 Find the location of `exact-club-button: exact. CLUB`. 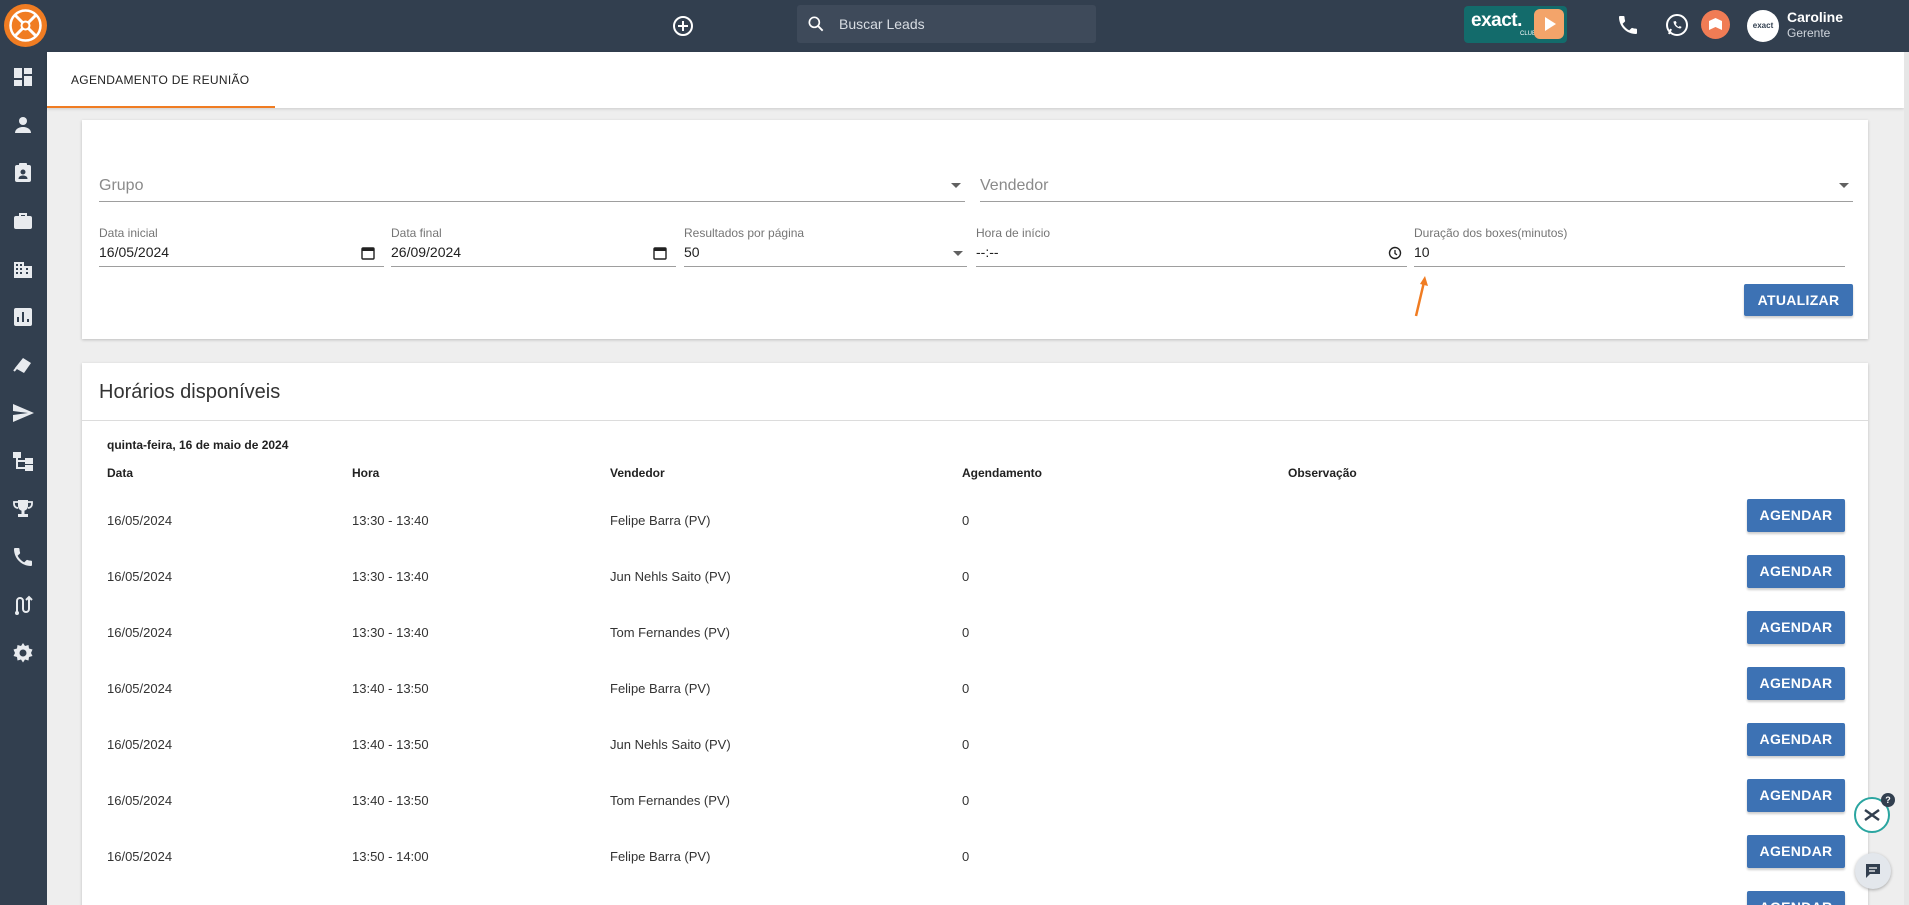

exact-club-button: exact. CLUB is located at coordinates (1515, 24).